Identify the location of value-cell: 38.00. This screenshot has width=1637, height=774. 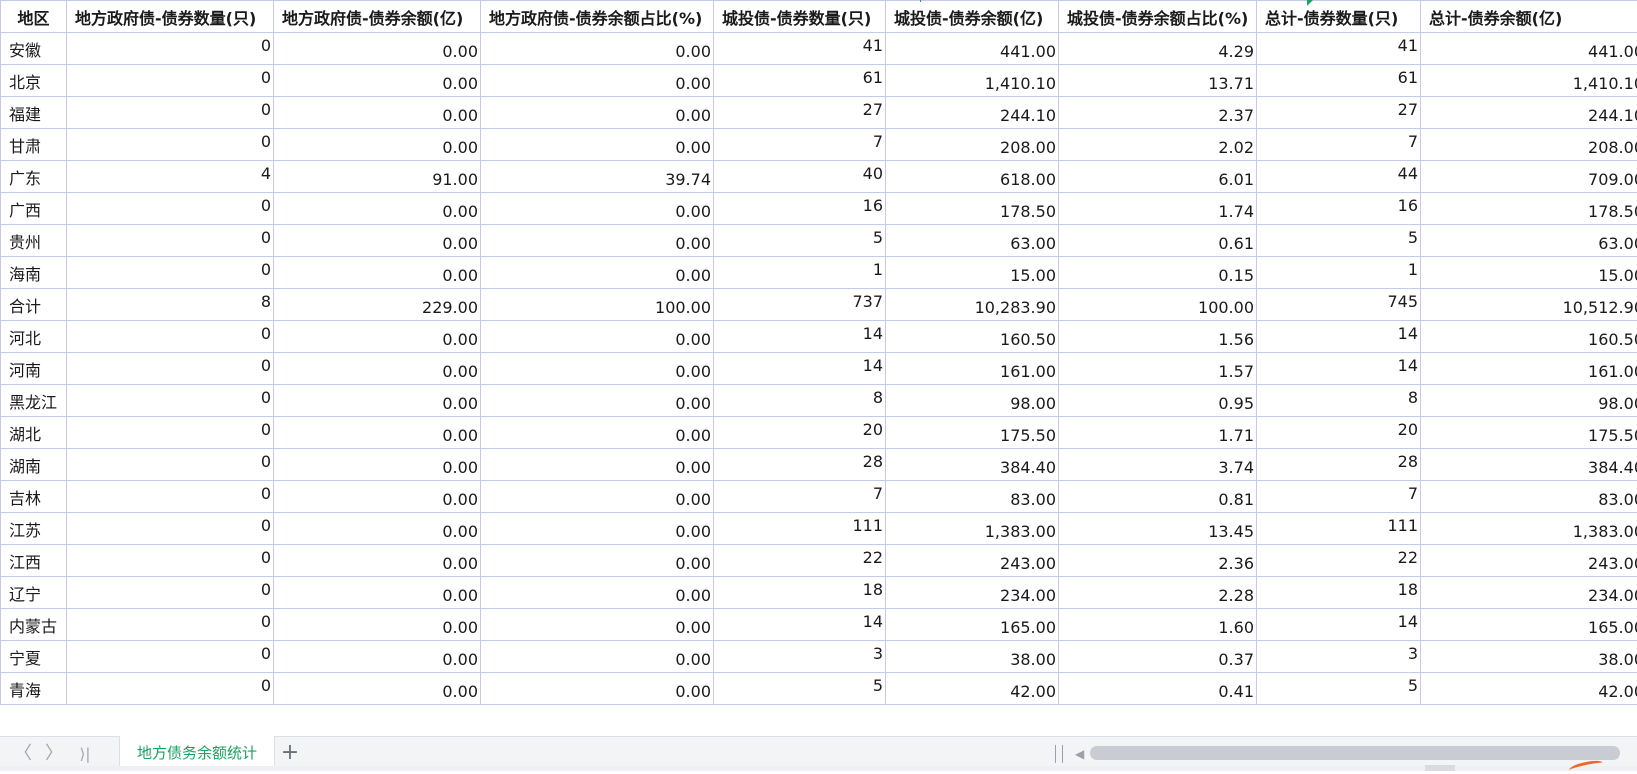
(1529, 657).